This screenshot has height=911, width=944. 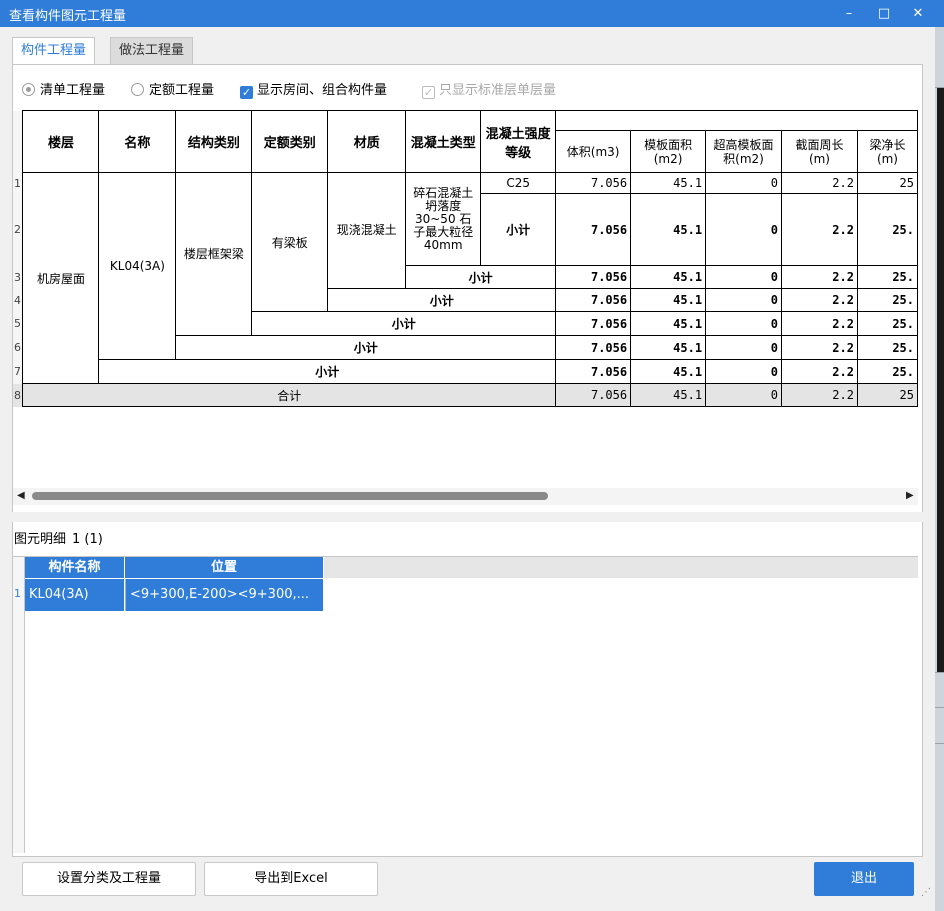 What do you see at coordinates (621, 567) in the screenshot?
I see `detail-header-empty` at bounding box center [621, 567].